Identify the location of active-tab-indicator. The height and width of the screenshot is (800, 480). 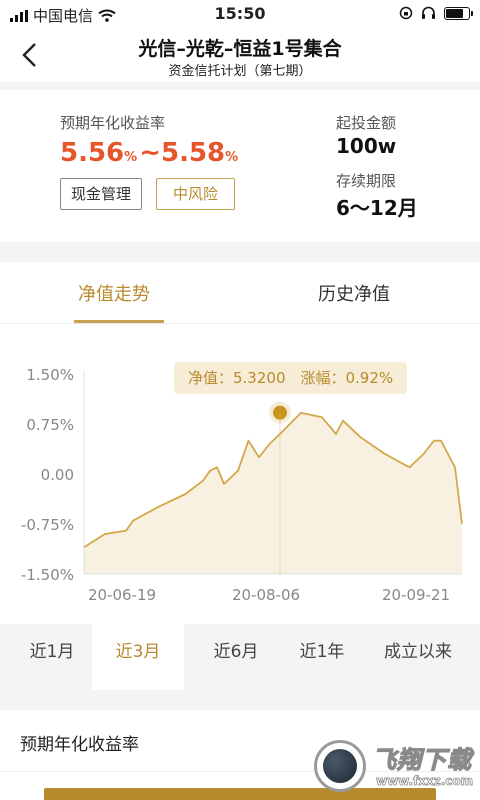
(119, 321).